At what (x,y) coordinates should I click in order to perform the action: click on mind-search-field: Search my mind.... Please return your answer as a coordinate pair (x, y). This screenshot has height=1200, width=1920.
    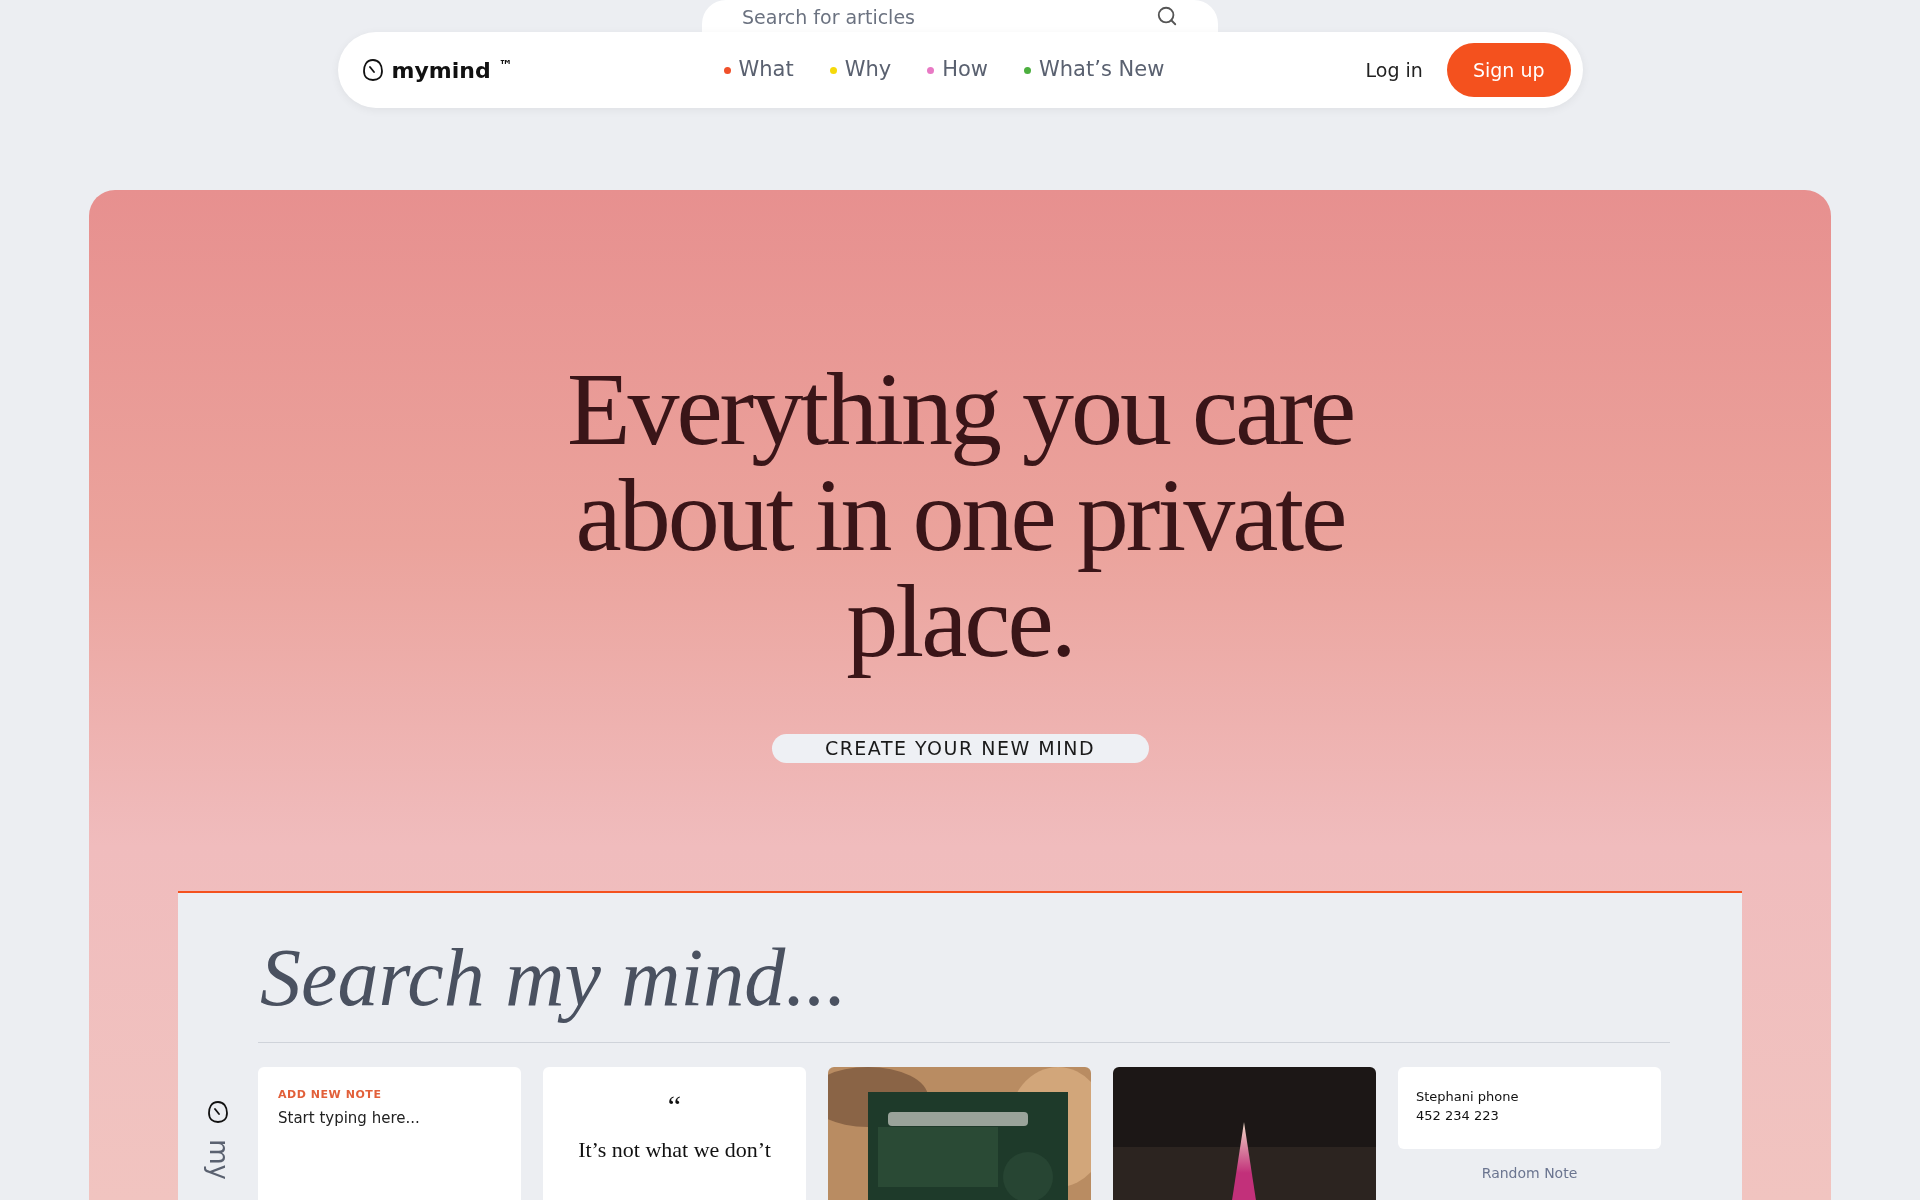
    Looking at the image, I should click on (964, 987).